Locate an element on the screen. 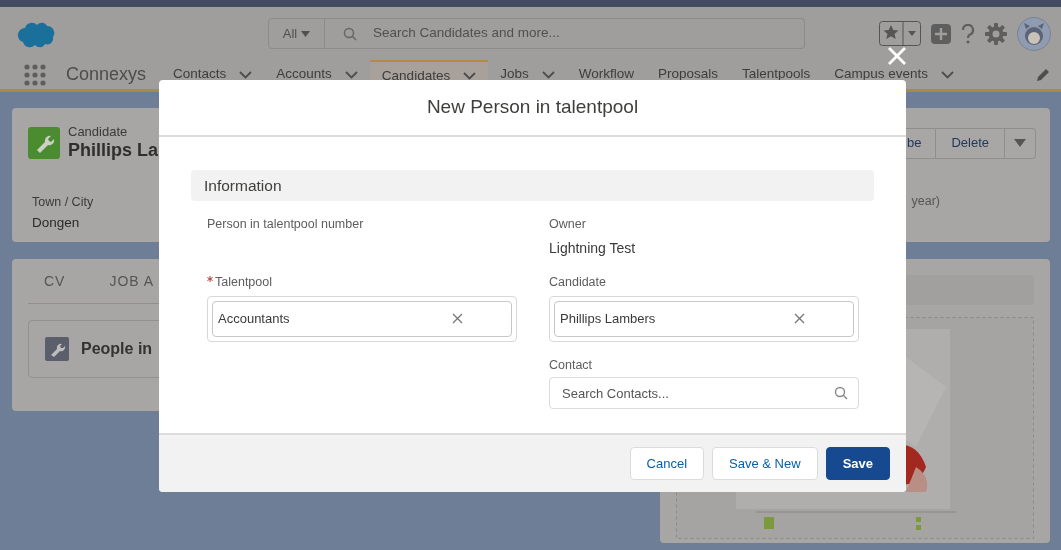  nav-tab: Jobs is located at coordinates (527, 74).